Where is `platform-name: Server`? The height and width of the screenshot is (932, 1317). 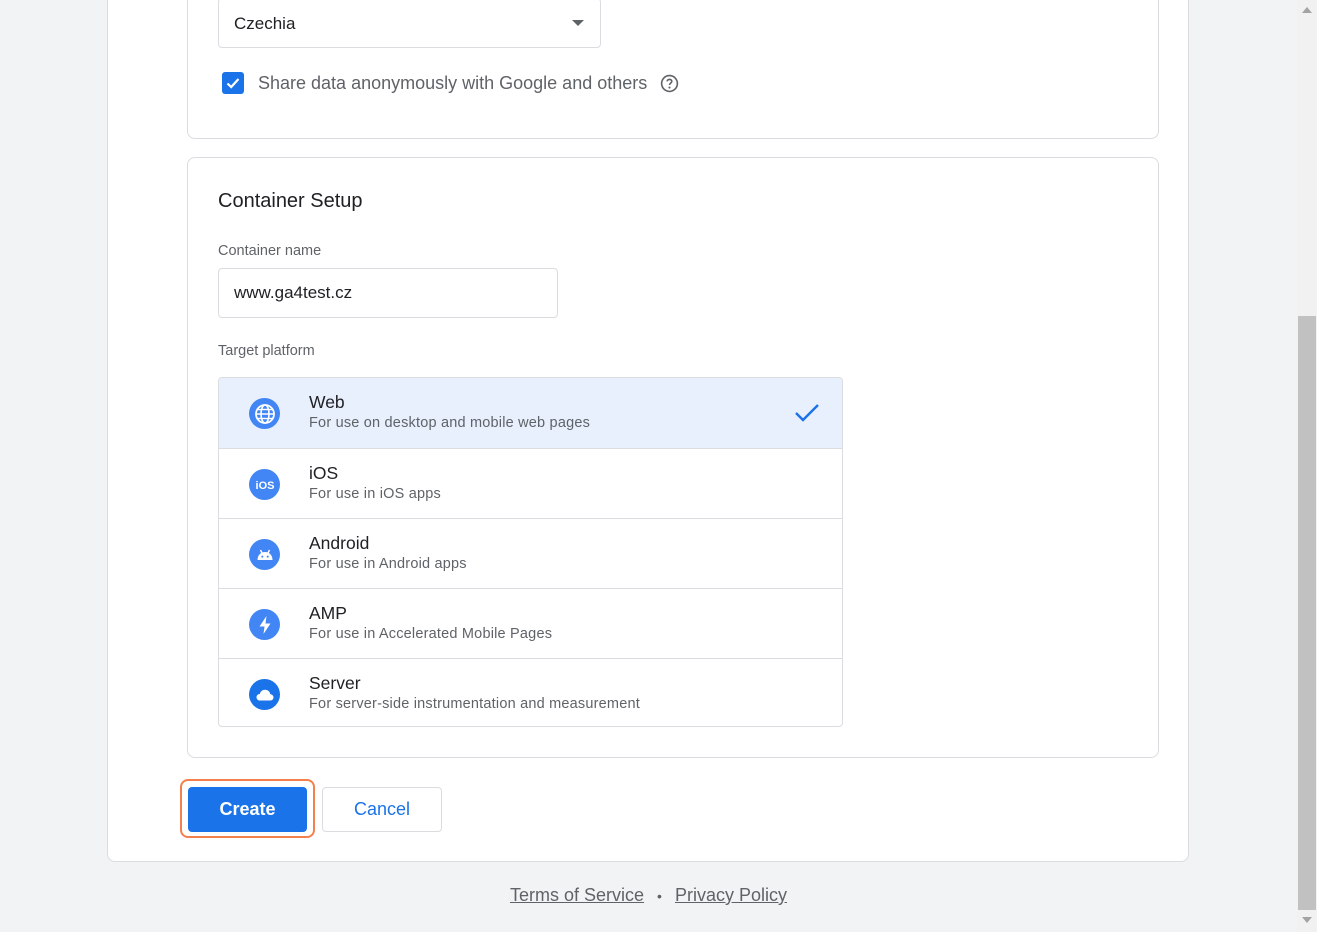 platform-name: Server is located at coordinates (335, 683).